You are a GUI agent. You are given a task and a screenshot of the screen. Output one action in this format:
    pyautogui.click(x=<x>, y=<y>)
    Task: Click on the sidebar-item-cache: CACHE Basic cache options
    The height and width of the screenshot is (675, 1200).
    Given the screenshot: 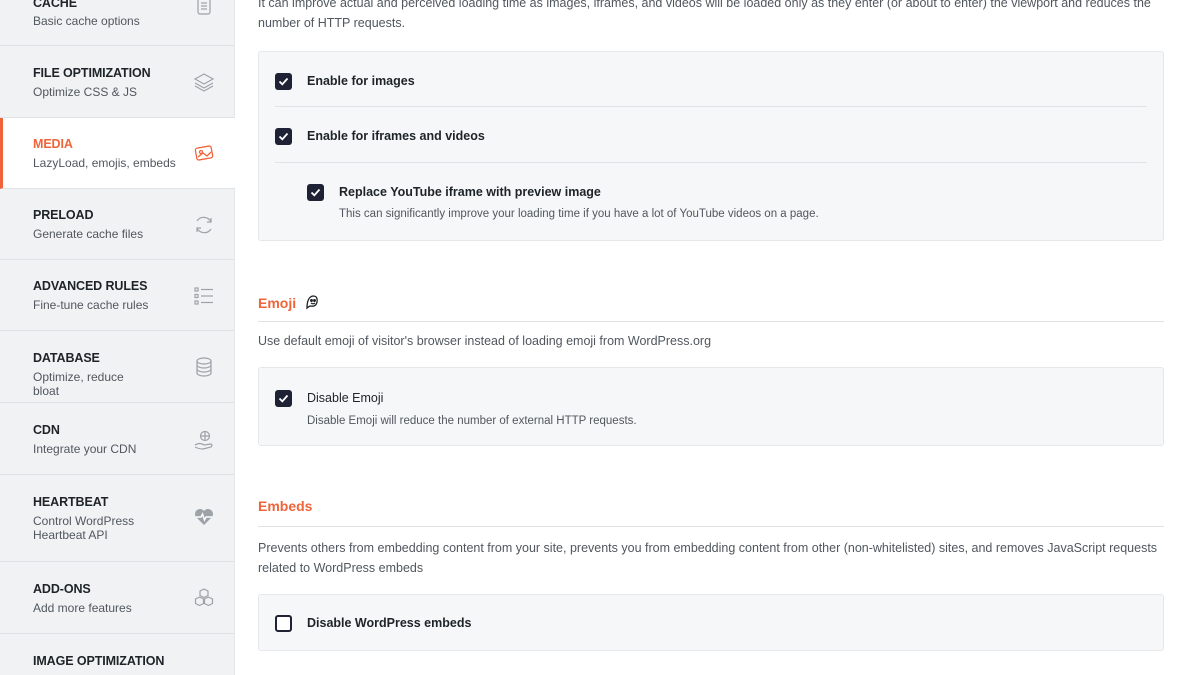 What is the action you would take?
    pyautogui.click(x=117, y=23)
    